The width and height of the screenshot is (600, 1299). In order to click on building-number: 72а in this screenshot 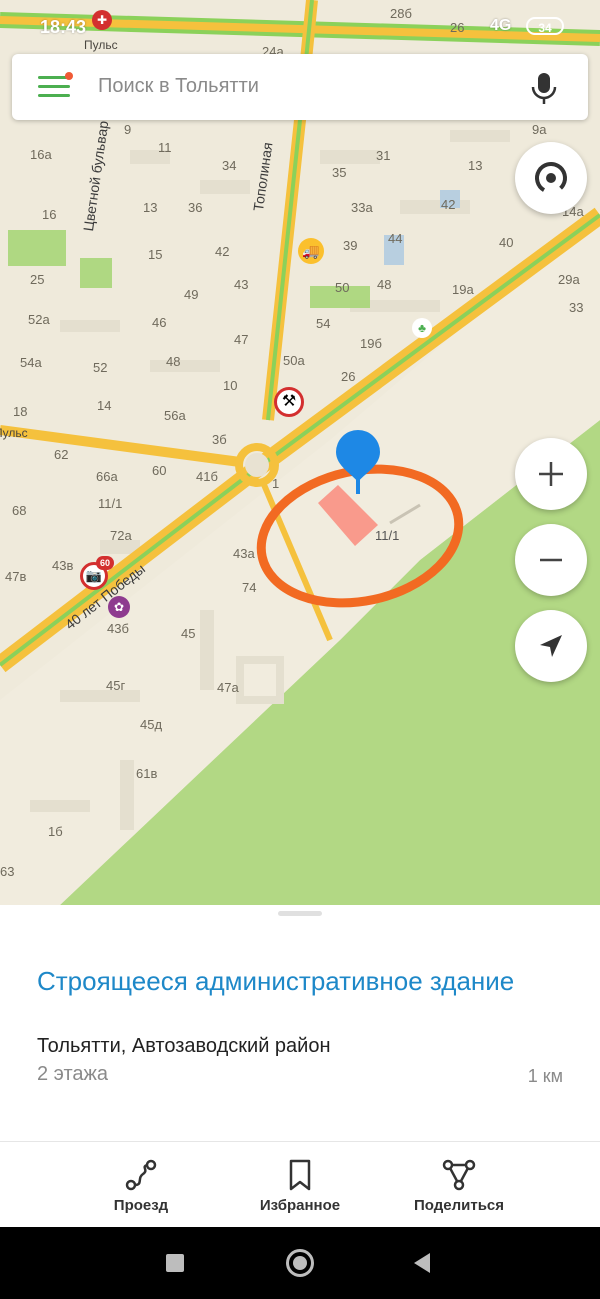, I will do `click(121, 535)`.